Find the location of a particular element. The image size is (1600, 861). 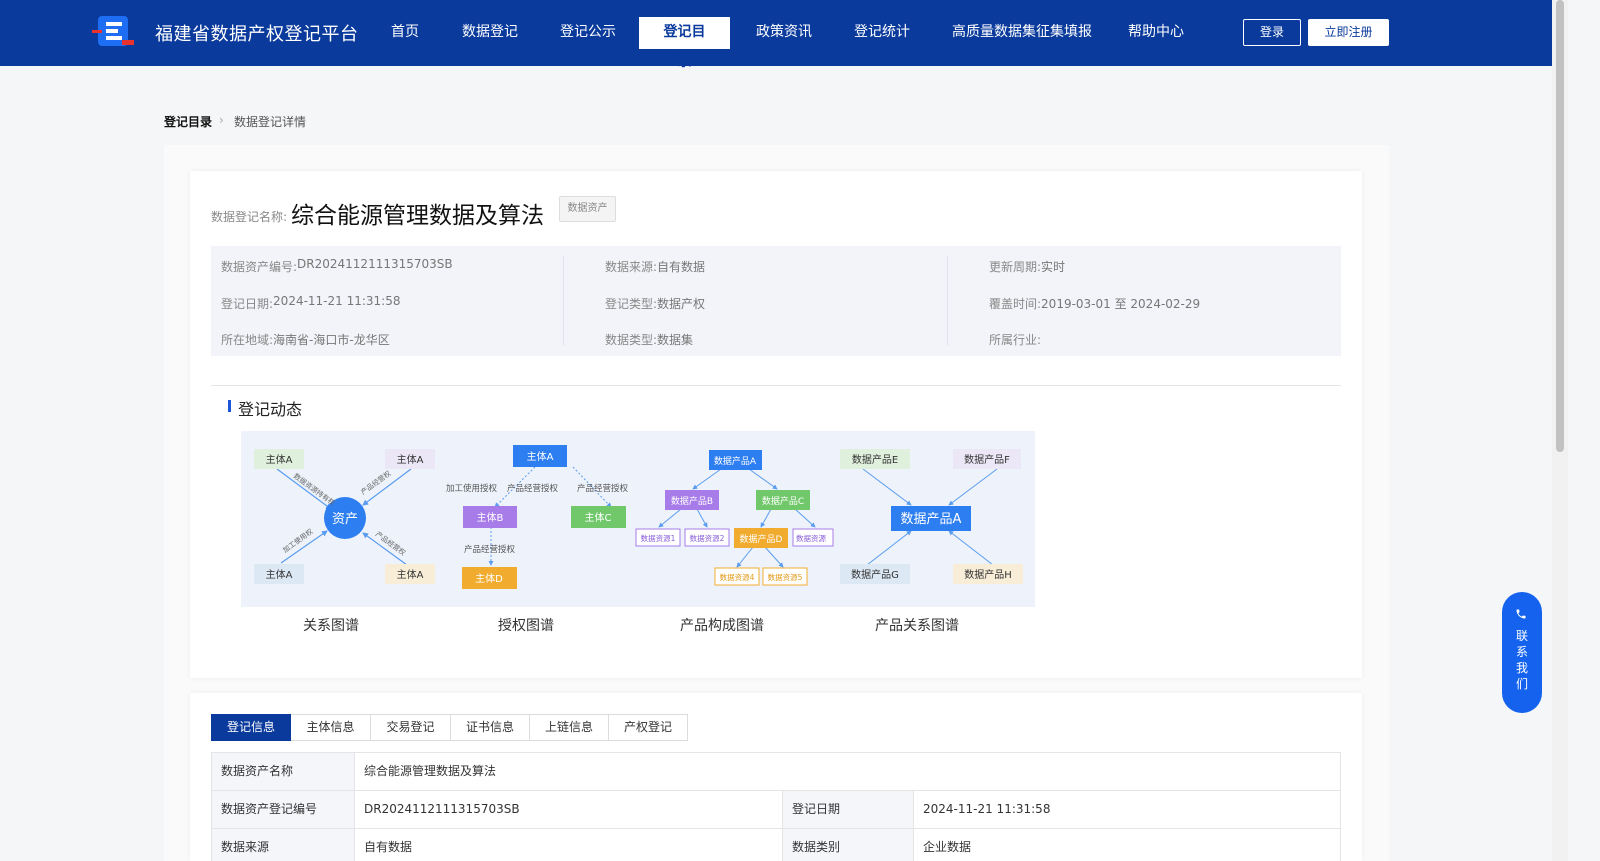

info-data-type-label: 数据类型: is located at coordinates (631, 340).